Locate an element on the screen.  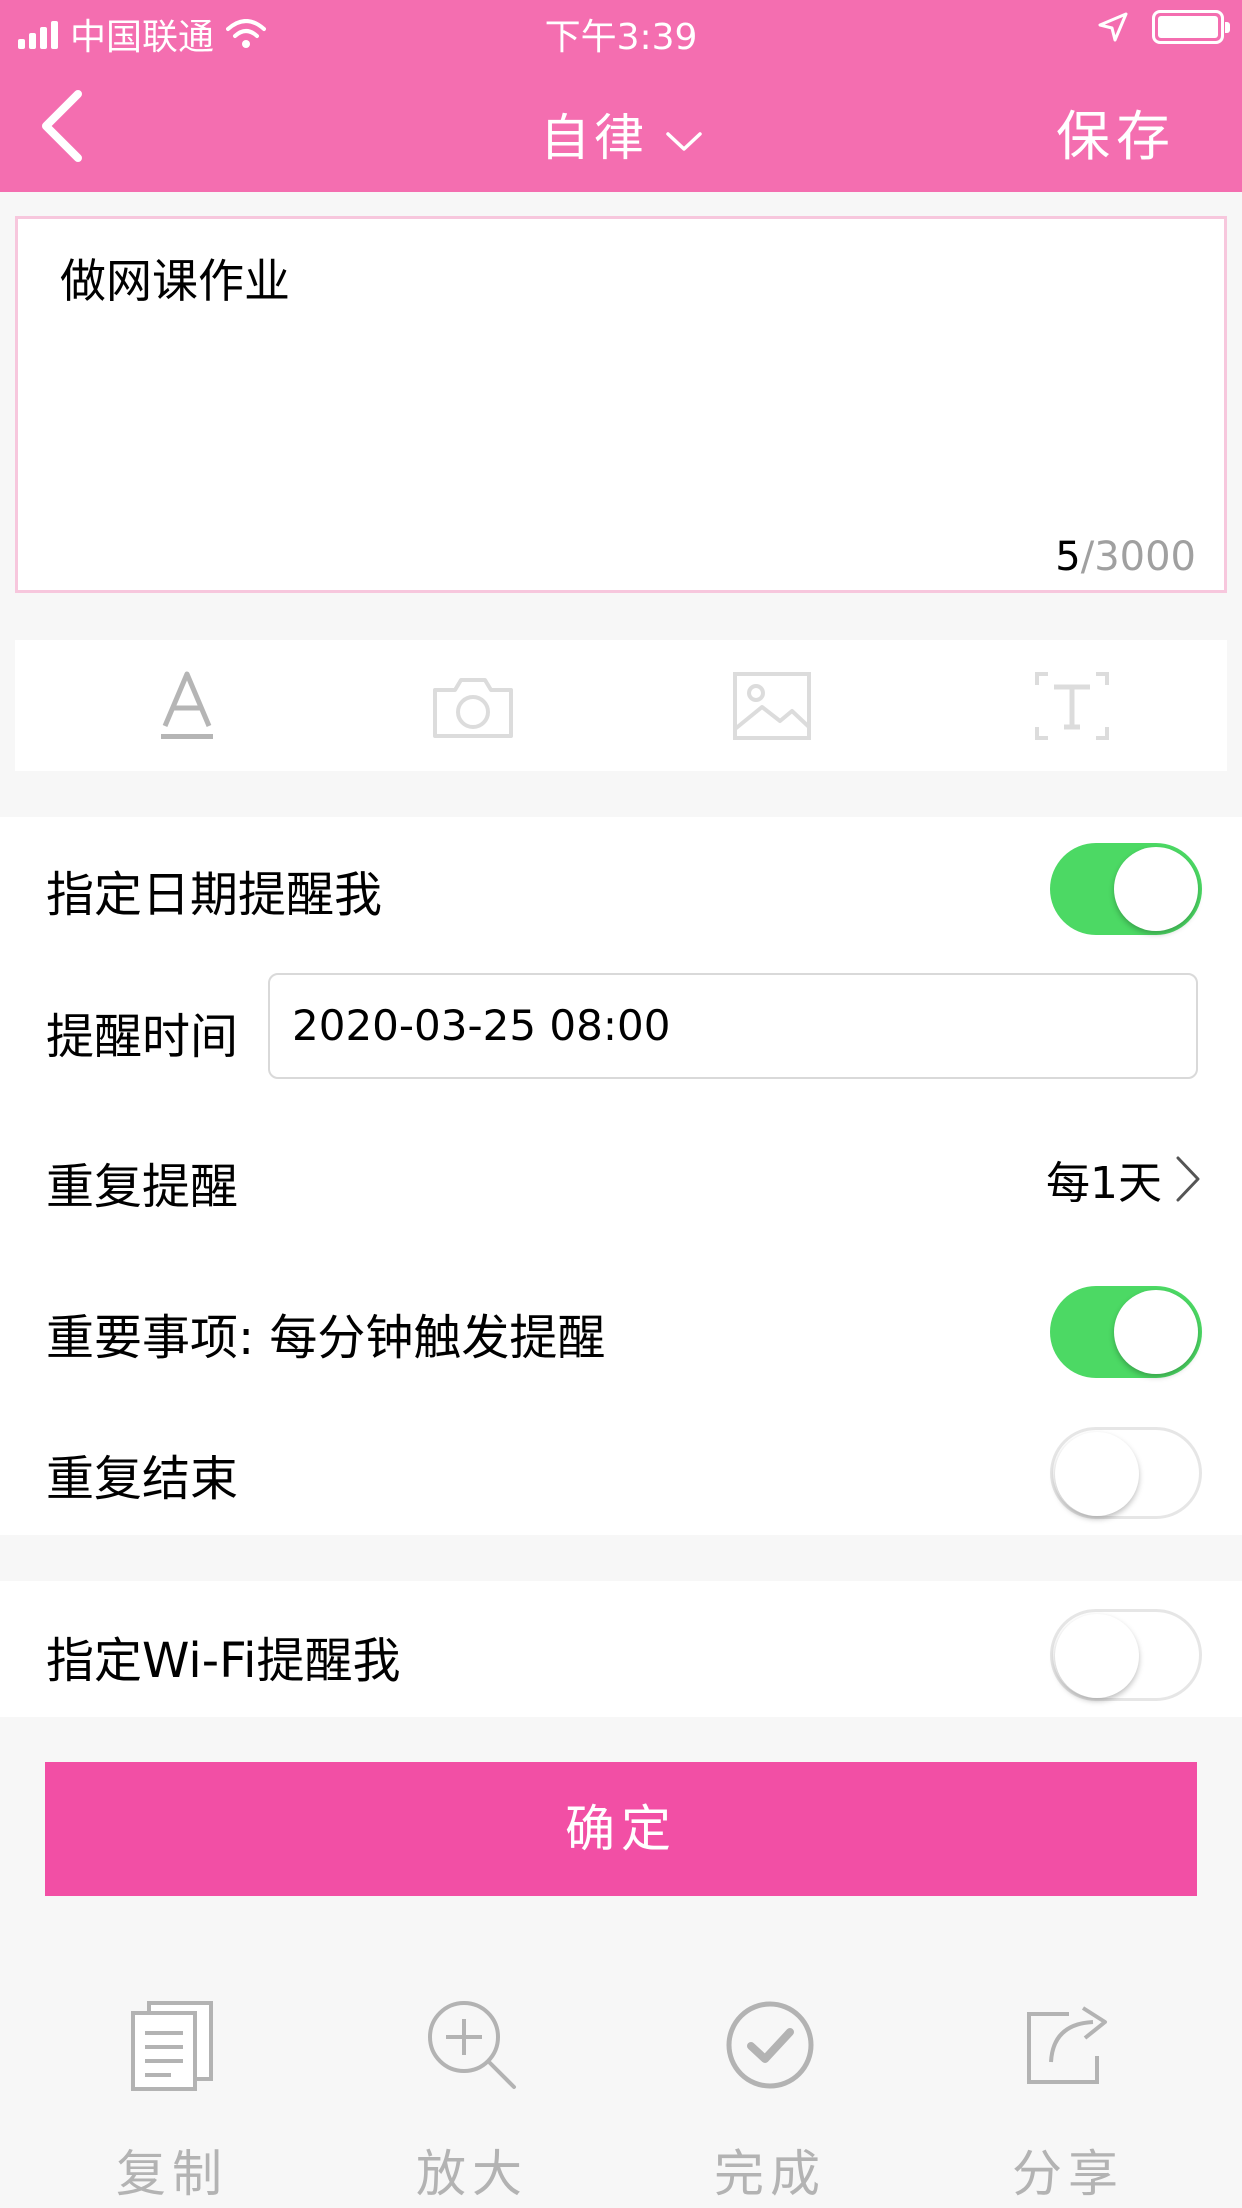
nav-bar: 自律 保存 is located at coordinates (621, 126).